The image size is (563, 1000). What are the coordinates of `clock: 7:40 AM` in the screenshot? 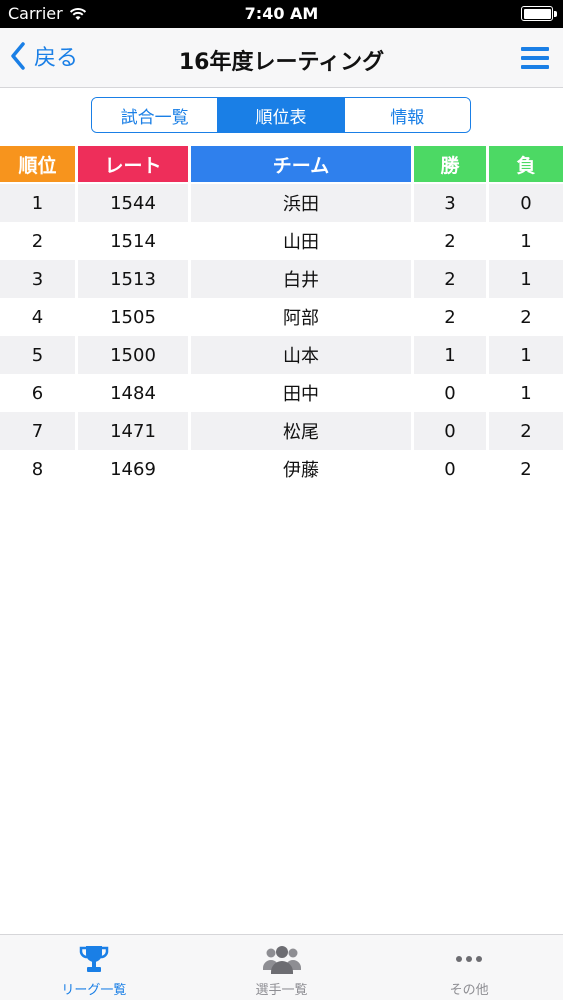 It's located at (281, 13).